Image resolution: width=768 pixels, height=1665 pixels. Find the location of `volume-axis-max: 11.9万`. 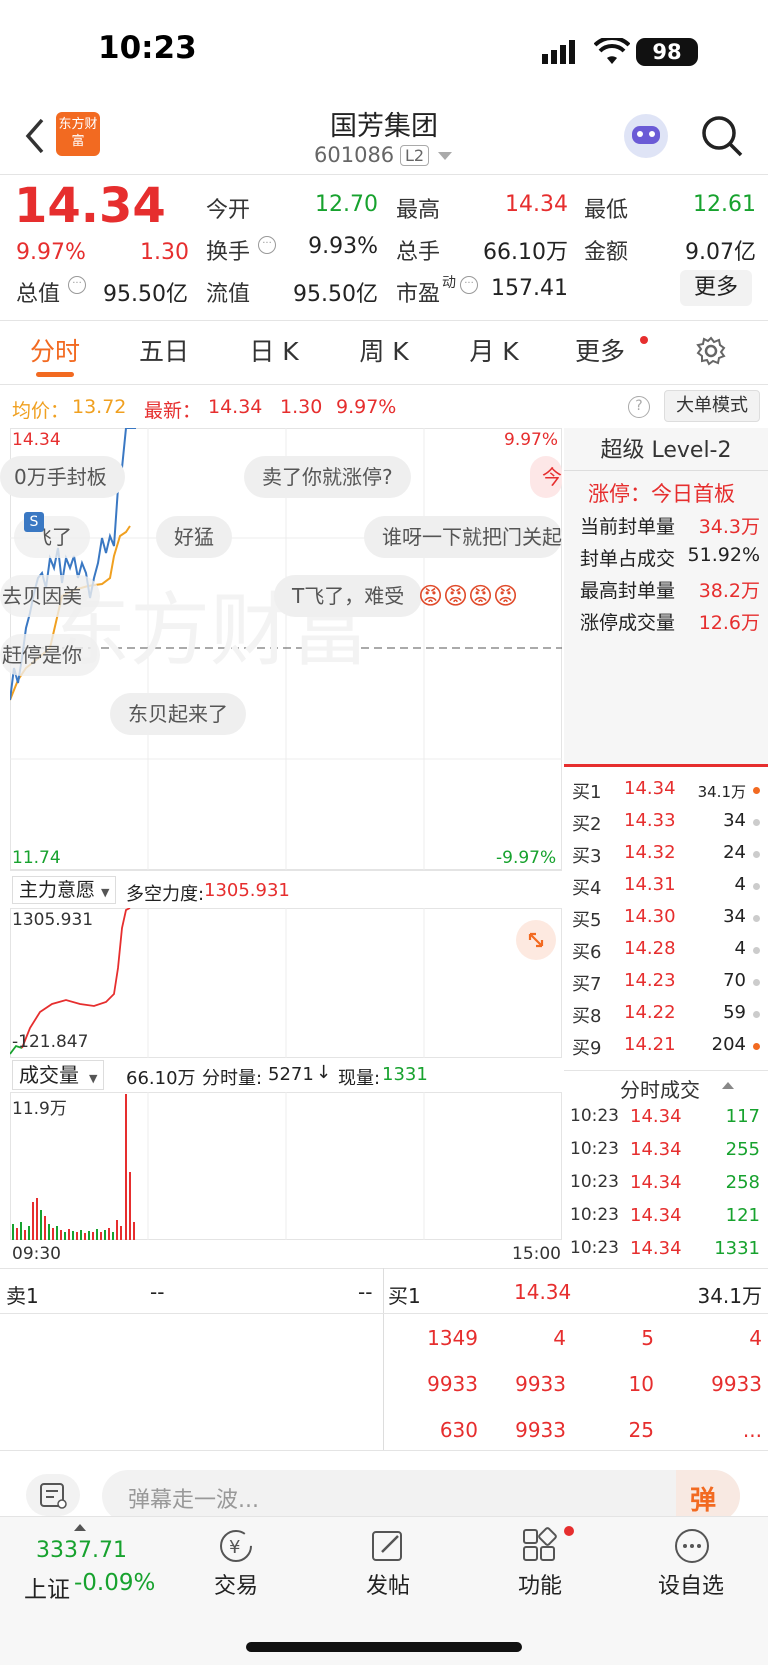

volume-axis-max: 11.9万 is located at coordinates (39, 1109).